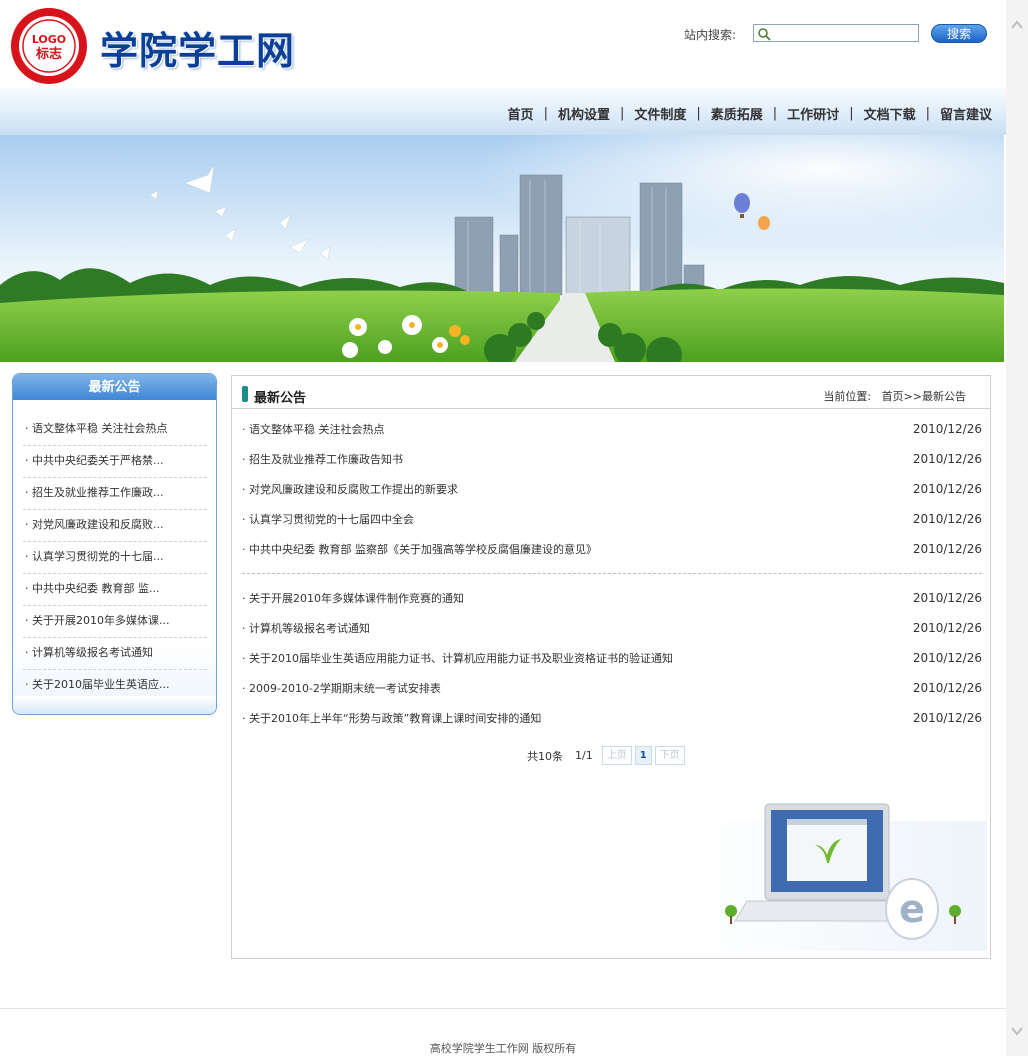 This screenshot has width=1028, height=1056. I want to click on breadcrumb-label: 当前位置:, so click(847, 396).